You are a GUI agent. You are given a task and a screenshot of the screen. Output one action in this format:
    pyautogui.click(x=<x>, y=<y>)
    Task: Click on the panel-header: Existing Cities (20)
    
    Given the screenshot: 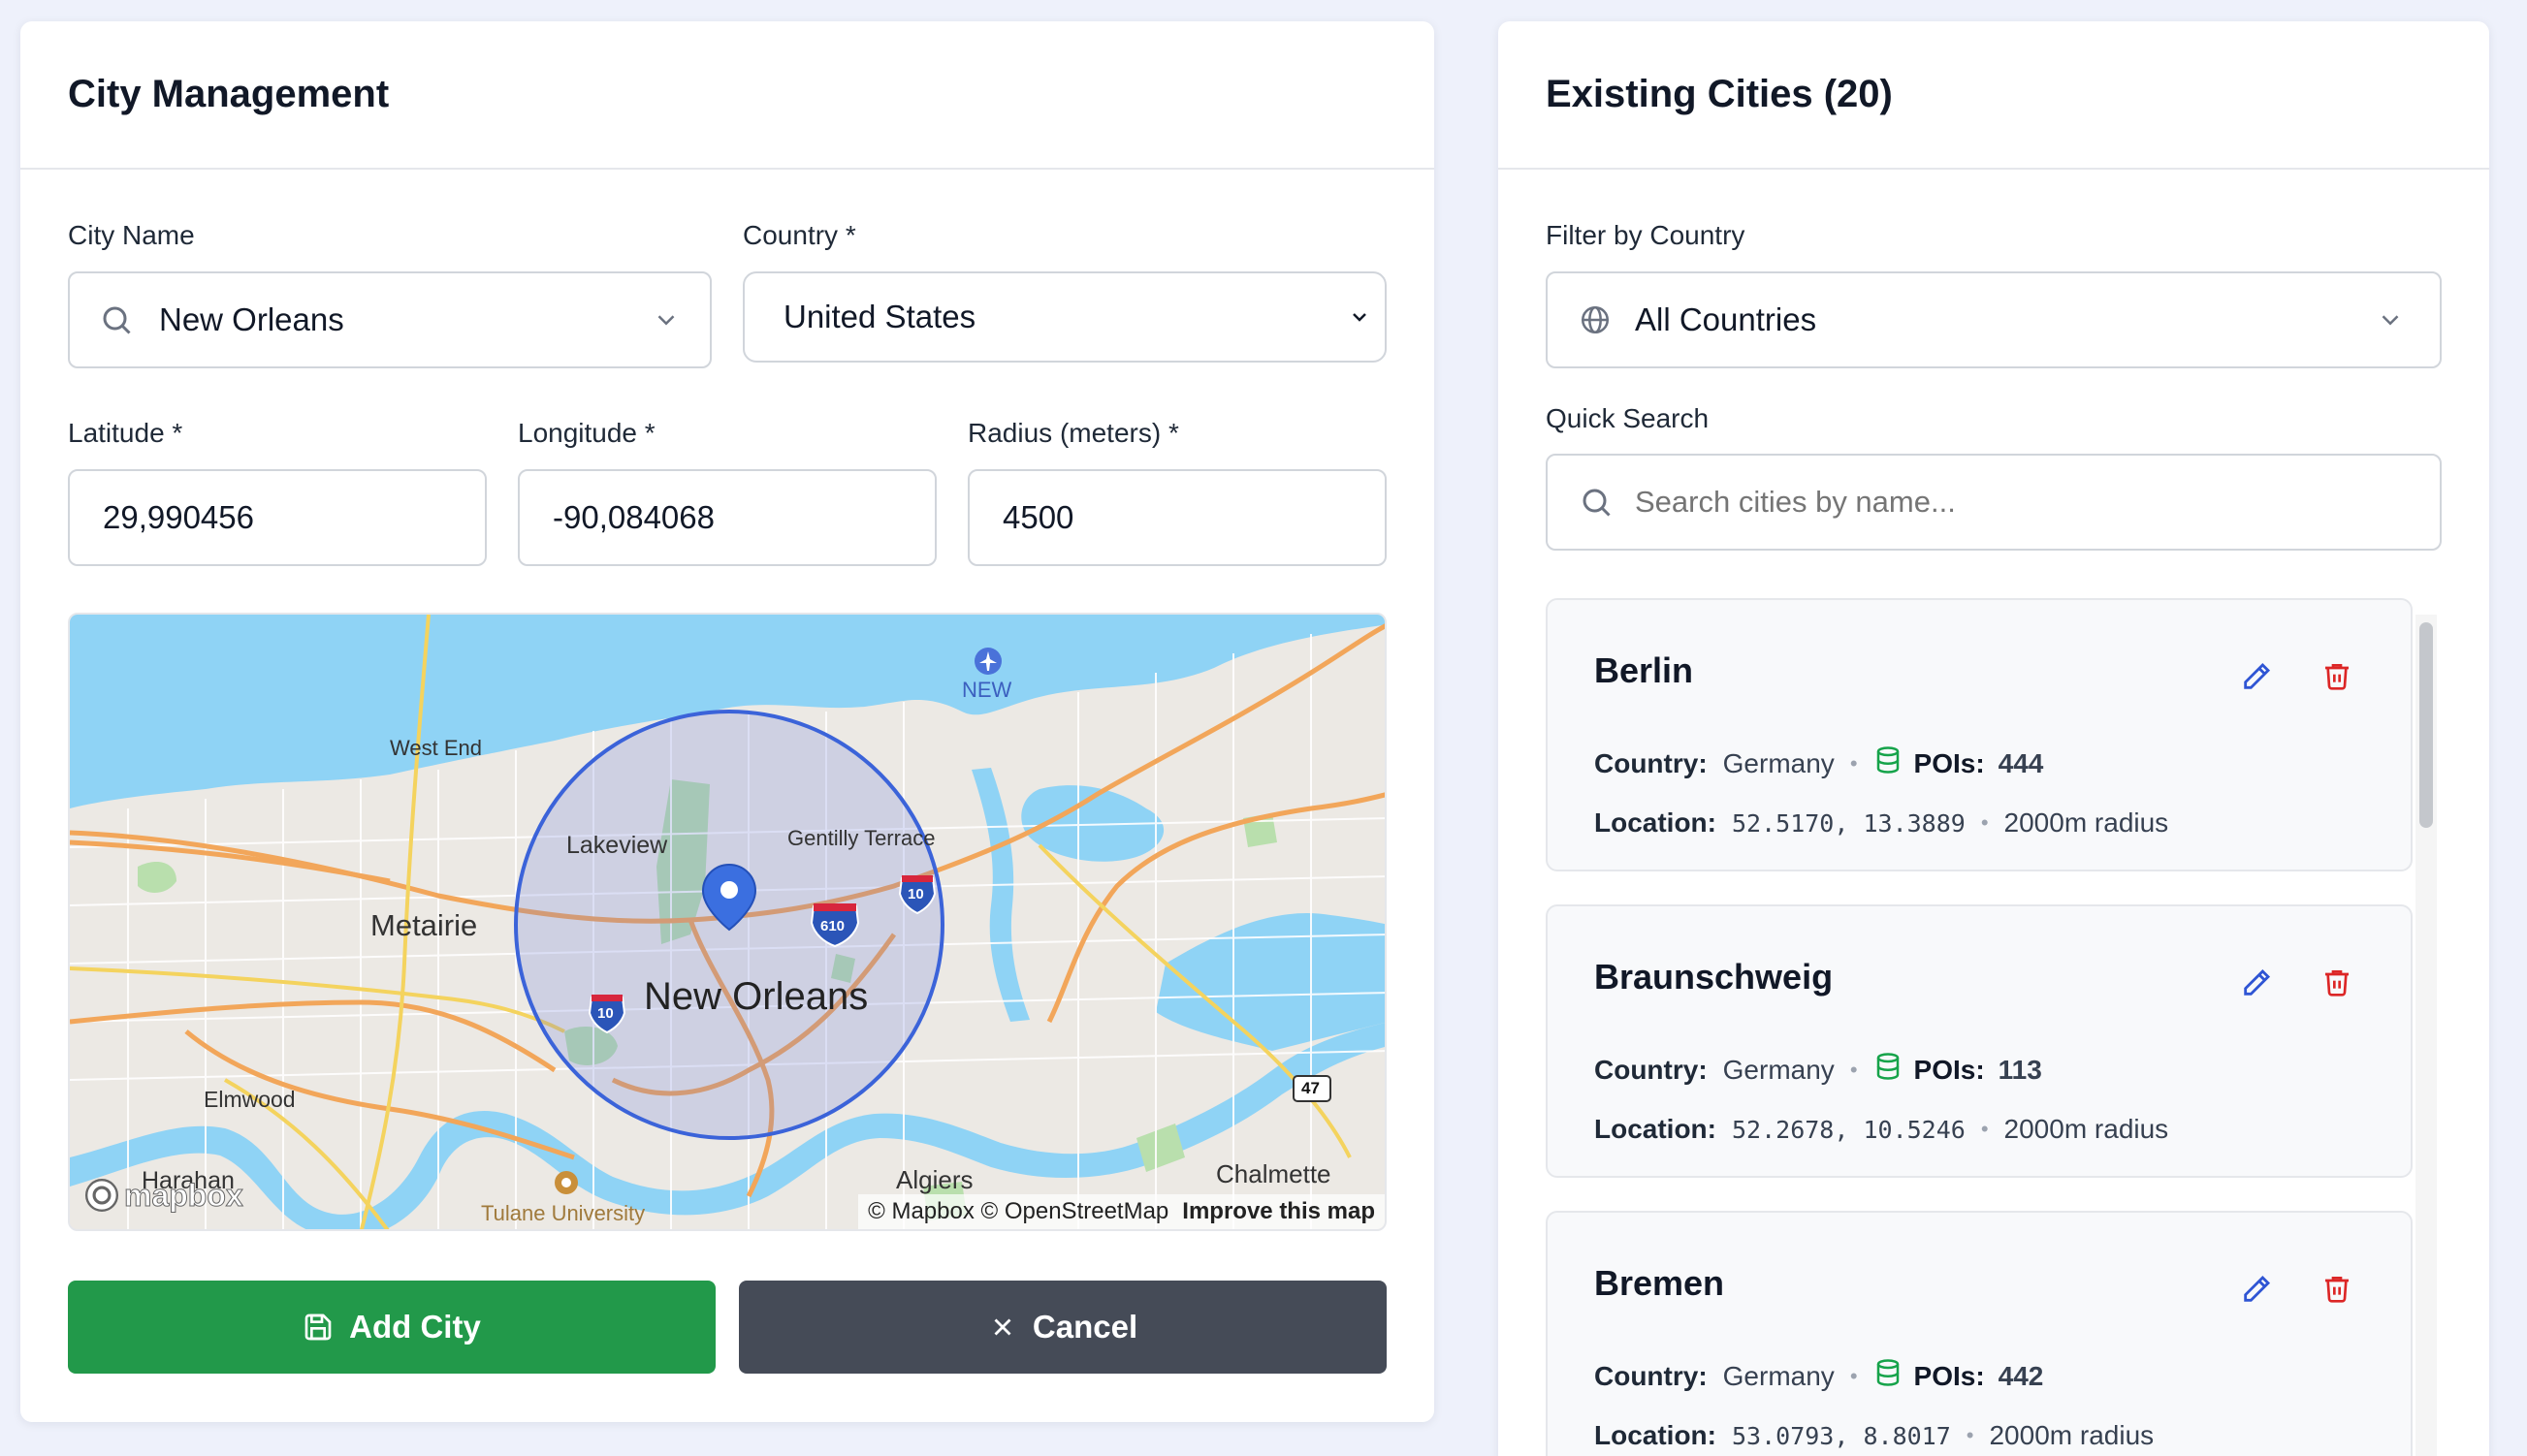 What is the action you would take?
    pyautogui.click(x=1993, y=95)
    